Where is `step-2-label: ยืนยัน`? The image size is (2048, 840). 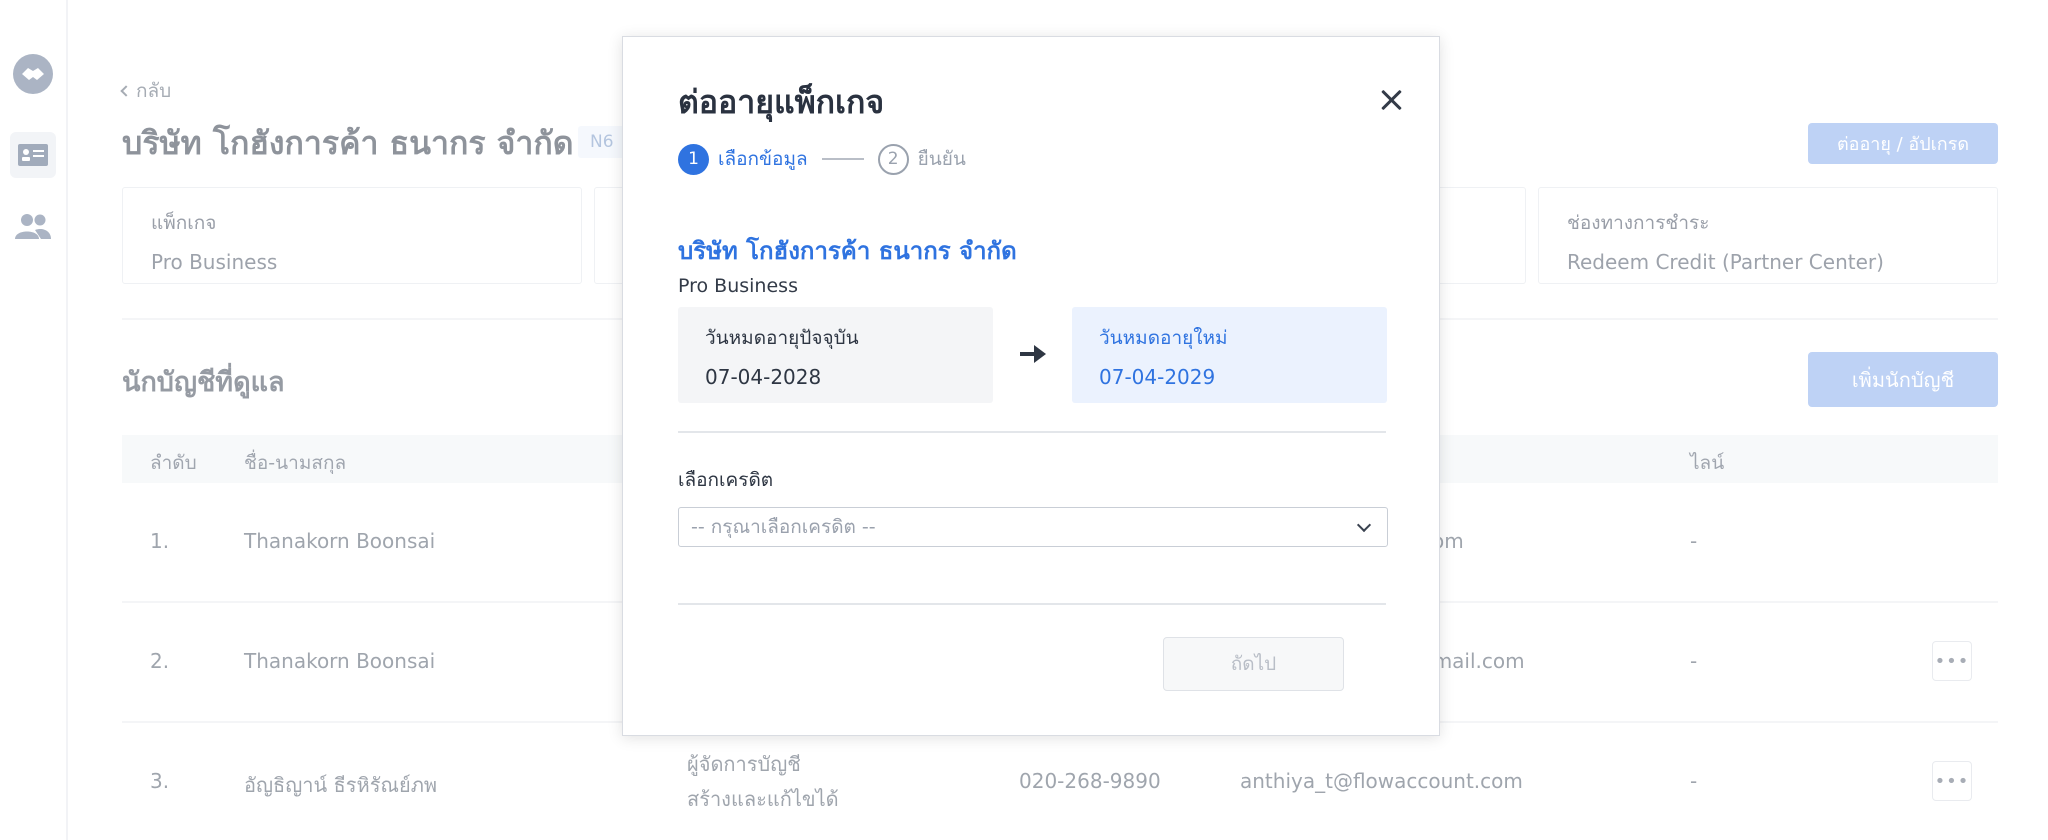 step-2-label: ยืนยัน is located at coordinates (941, 159).